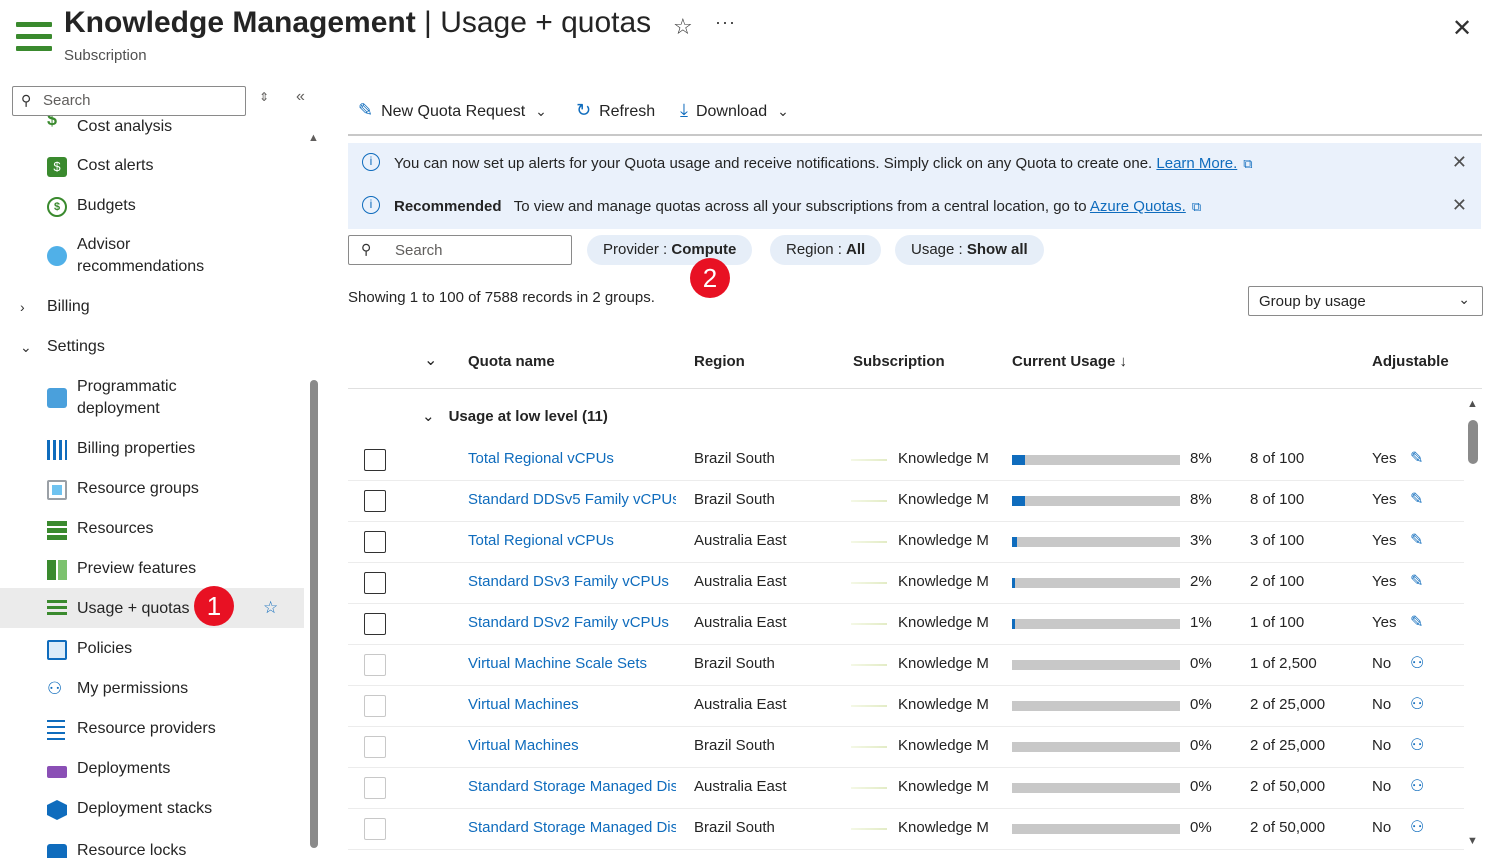 The height and width of the screenshot is (858, 1492). I want to click on sidebar-item-cost-alerts: $ Cost alerts, so click(152, 166).